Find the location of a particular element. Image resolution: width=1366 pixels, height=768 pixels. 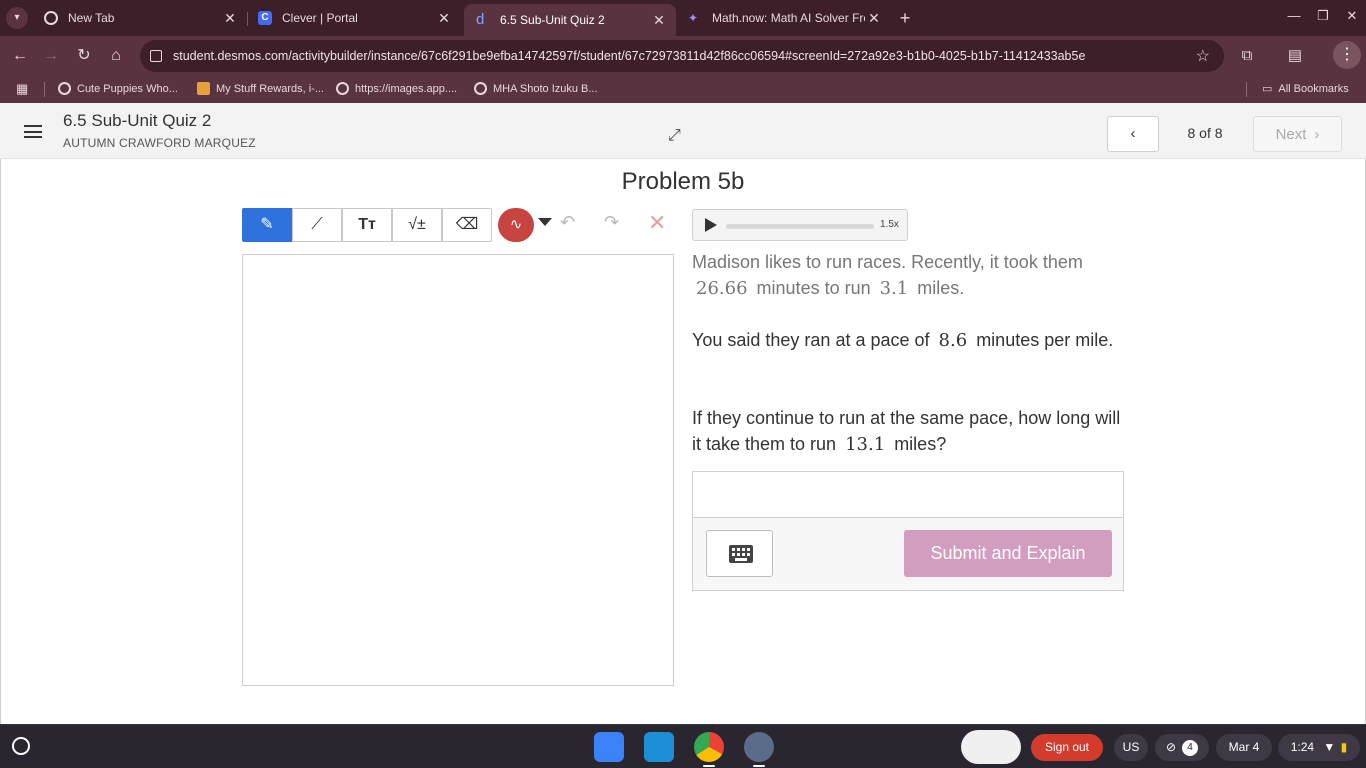

submit-and-explain-button: Submit and Explain is located at coordinates (1008, 553).